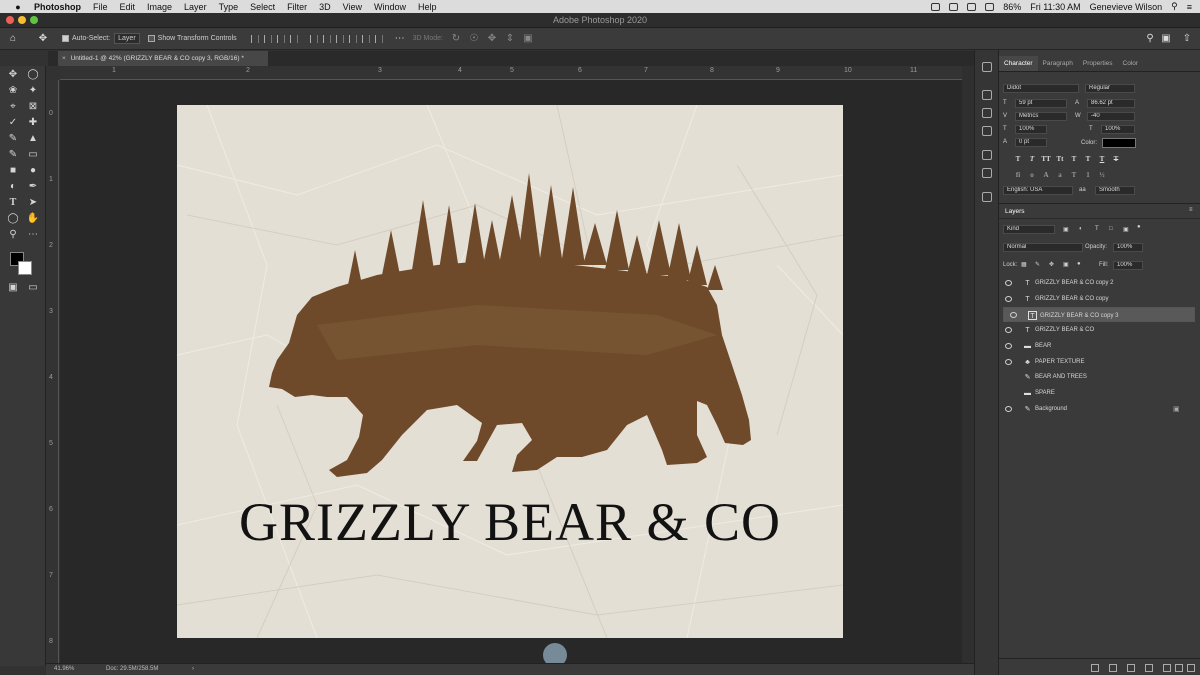 The image size is (1200, 675). I want to click on menu-file: File, so click(100, 7).